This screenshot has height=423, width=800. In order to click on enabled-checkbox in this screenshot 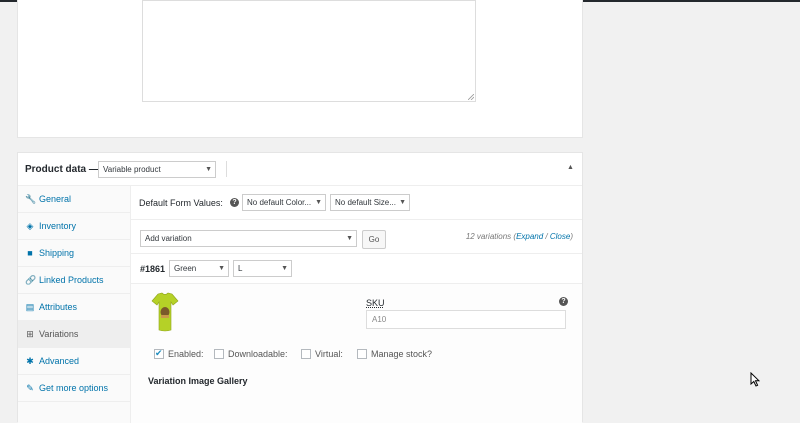, I will do `click(159, 353)`.